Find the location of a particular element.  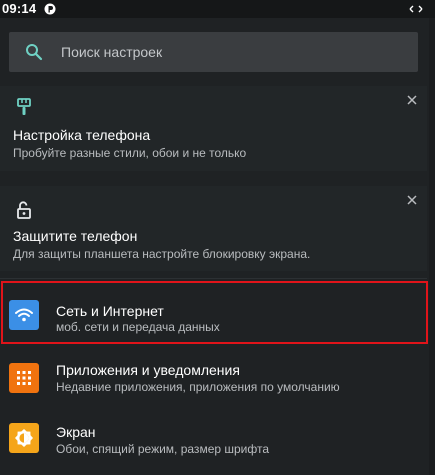

card-subtitle: Пробуйте разные стили, обои и не только is located at coordinates (130, 153).